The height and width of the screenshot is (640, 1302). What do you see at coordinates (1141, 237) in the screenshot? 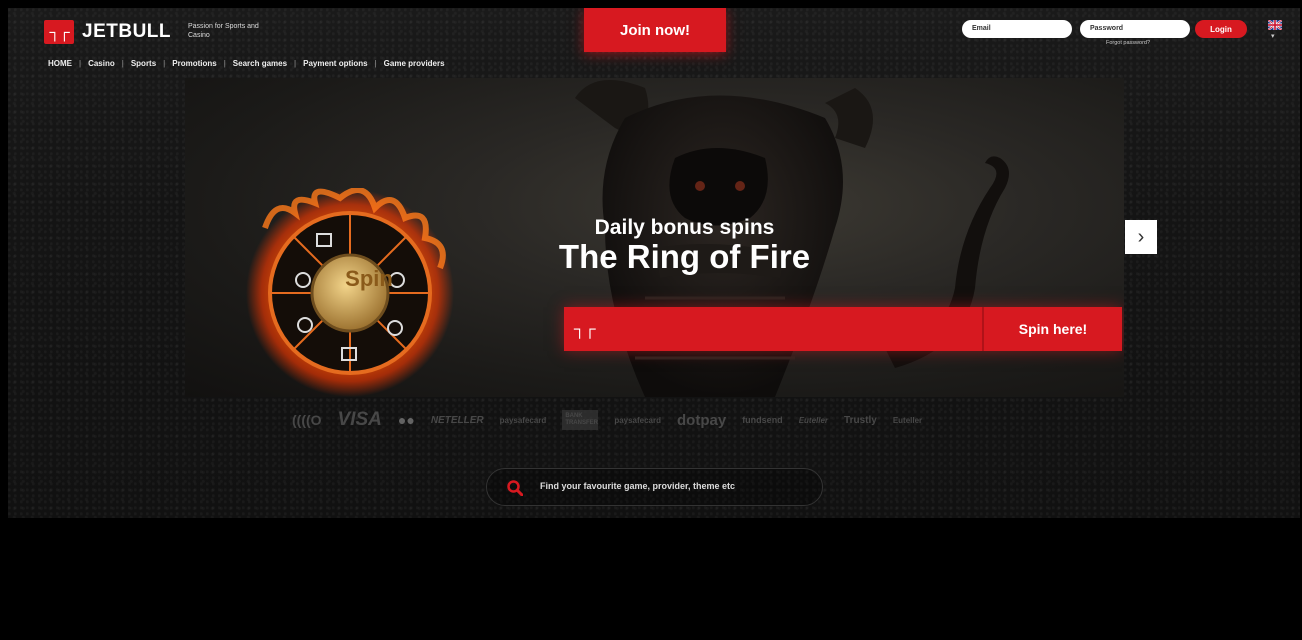
I see `chevron-right-icon: ›` at bounding box center [1141, 237].